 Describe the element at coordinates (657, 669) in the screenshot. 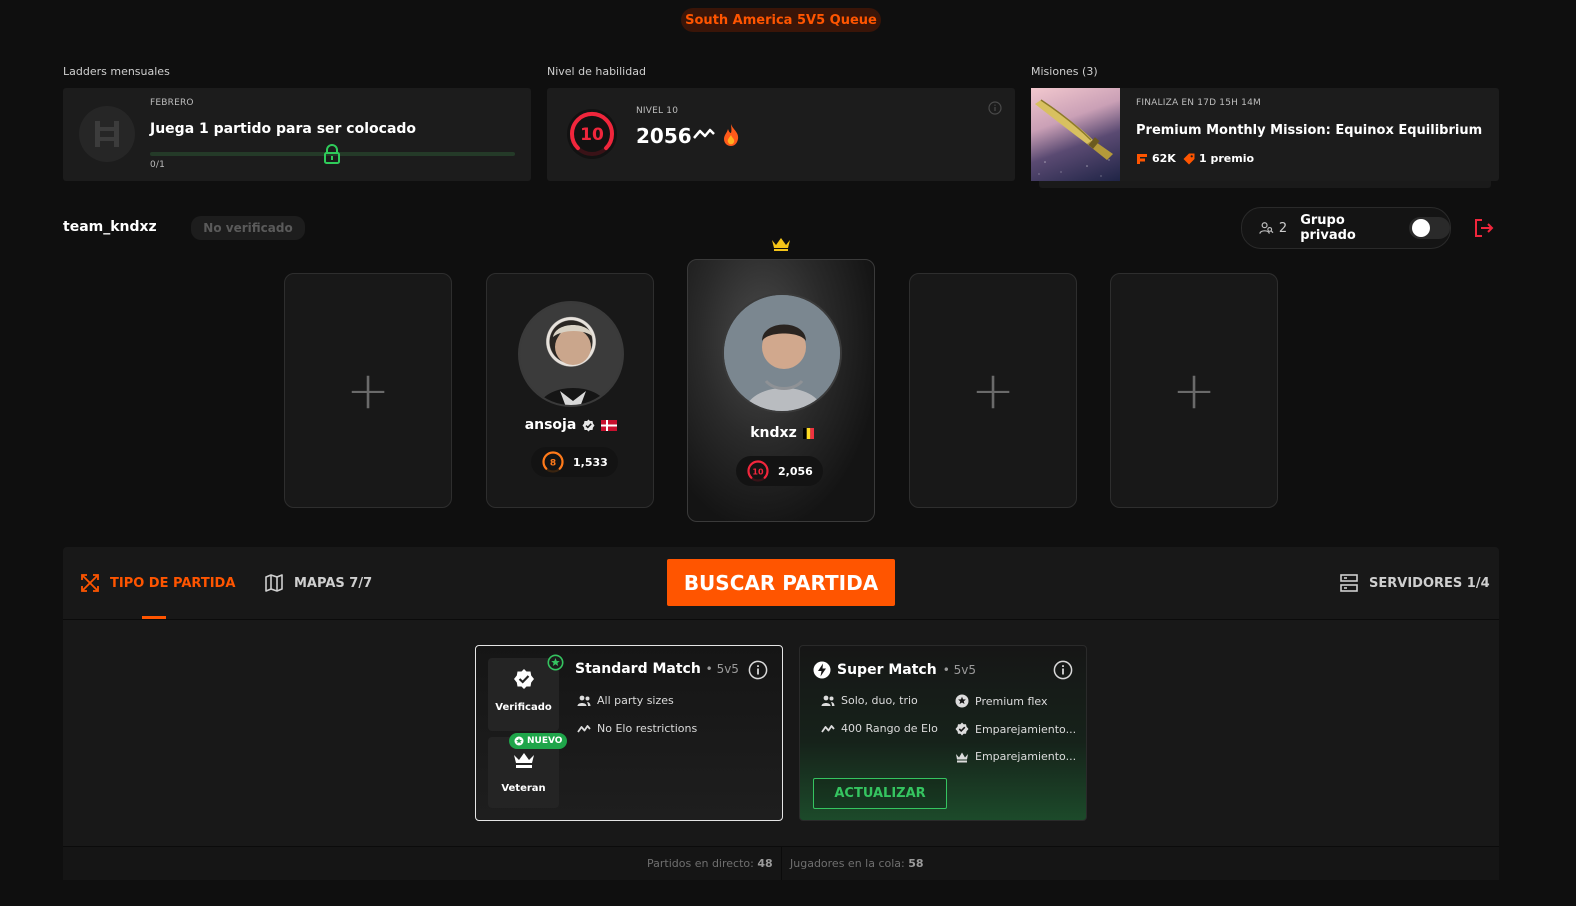

I see `standard-match-title: Standard Match • 5v5` at that location.